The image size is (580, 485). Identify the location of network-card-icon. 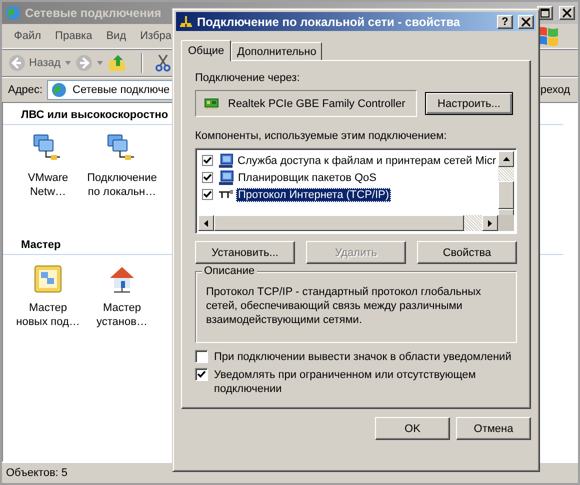
(212, 104).